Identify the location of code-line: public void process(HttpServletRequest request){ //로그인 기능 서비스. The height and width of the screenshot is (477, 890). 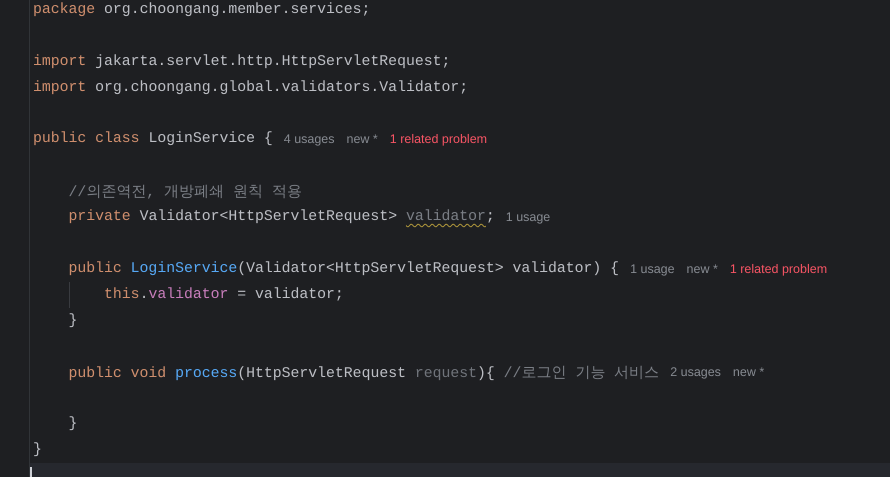
(364, 373).